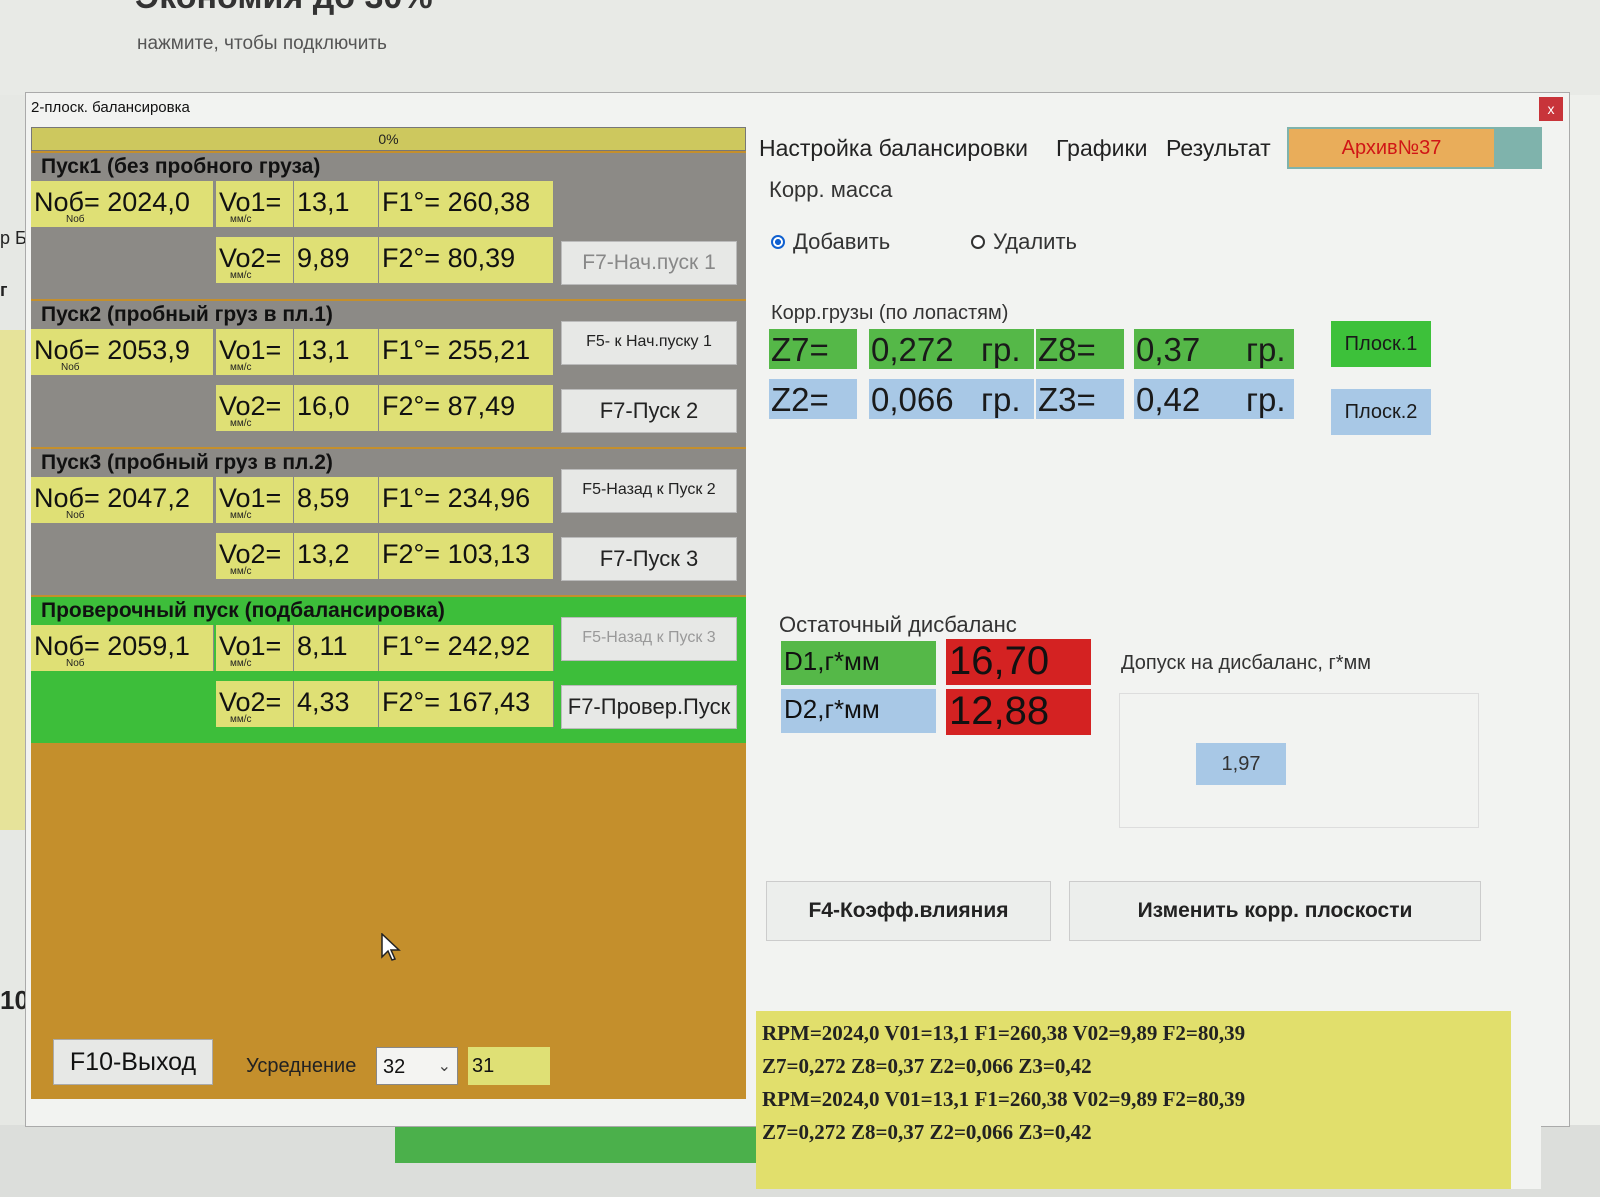 The width and height of the screenshot is (1600, 1197). I want to click on add-radio, so click(778, 242).